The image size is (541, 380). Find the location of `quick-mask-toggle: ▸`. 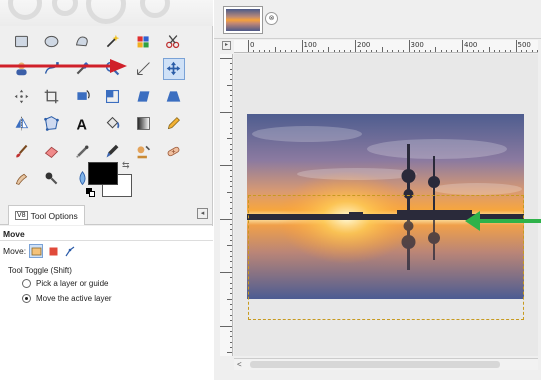

quick-mask-toggle: ▸ is located at coordinates (226, 45).